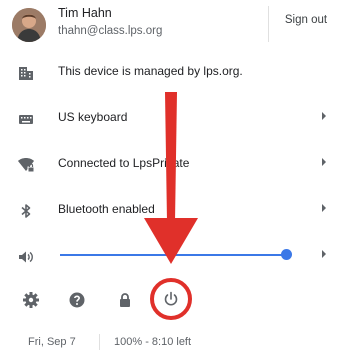  Describe the element at coordinates (26, 119) in the screenshot. I see `keyboard-icon` at that location.